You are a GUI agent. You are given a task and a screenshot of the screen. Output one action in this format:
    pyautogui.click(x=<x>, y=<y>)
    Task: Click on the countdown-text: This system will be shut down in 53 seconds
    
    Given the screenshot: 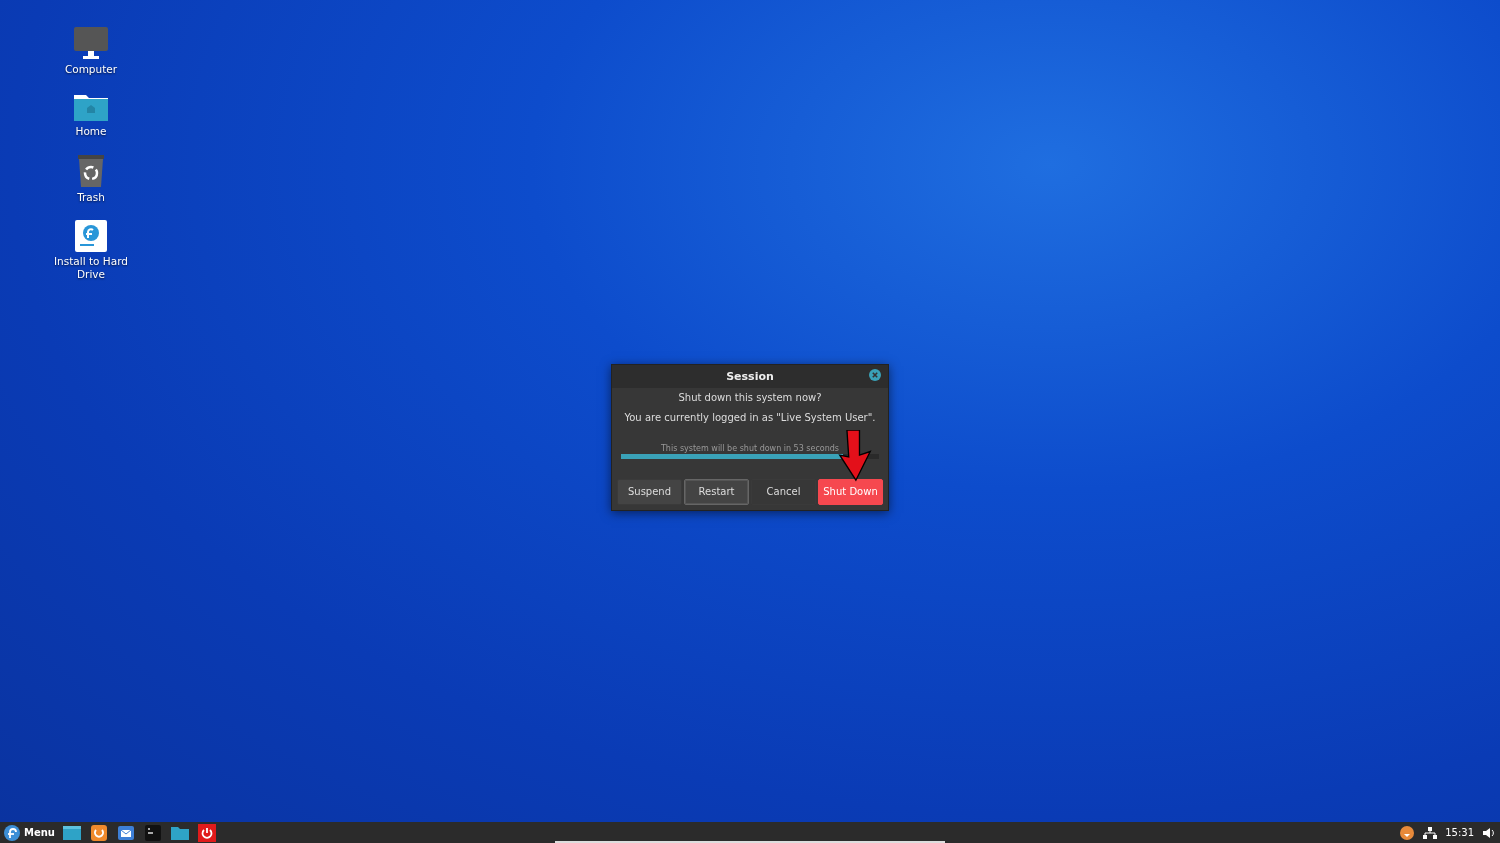 What is the action you would take?
    pyautogui.click(x=750, y=448)
    